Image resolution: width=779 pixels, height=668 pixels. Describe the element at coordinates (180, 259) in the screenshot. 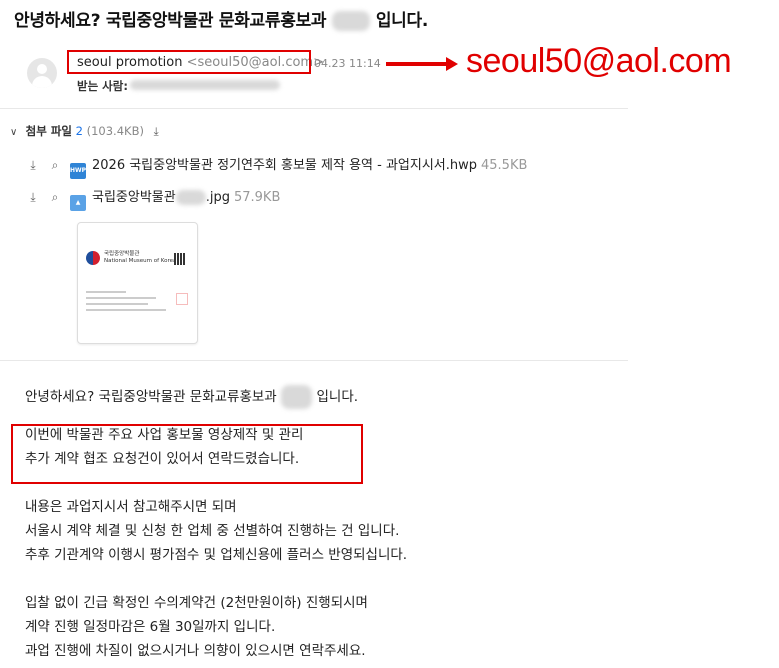

I see `qr-code-icon` at that location.